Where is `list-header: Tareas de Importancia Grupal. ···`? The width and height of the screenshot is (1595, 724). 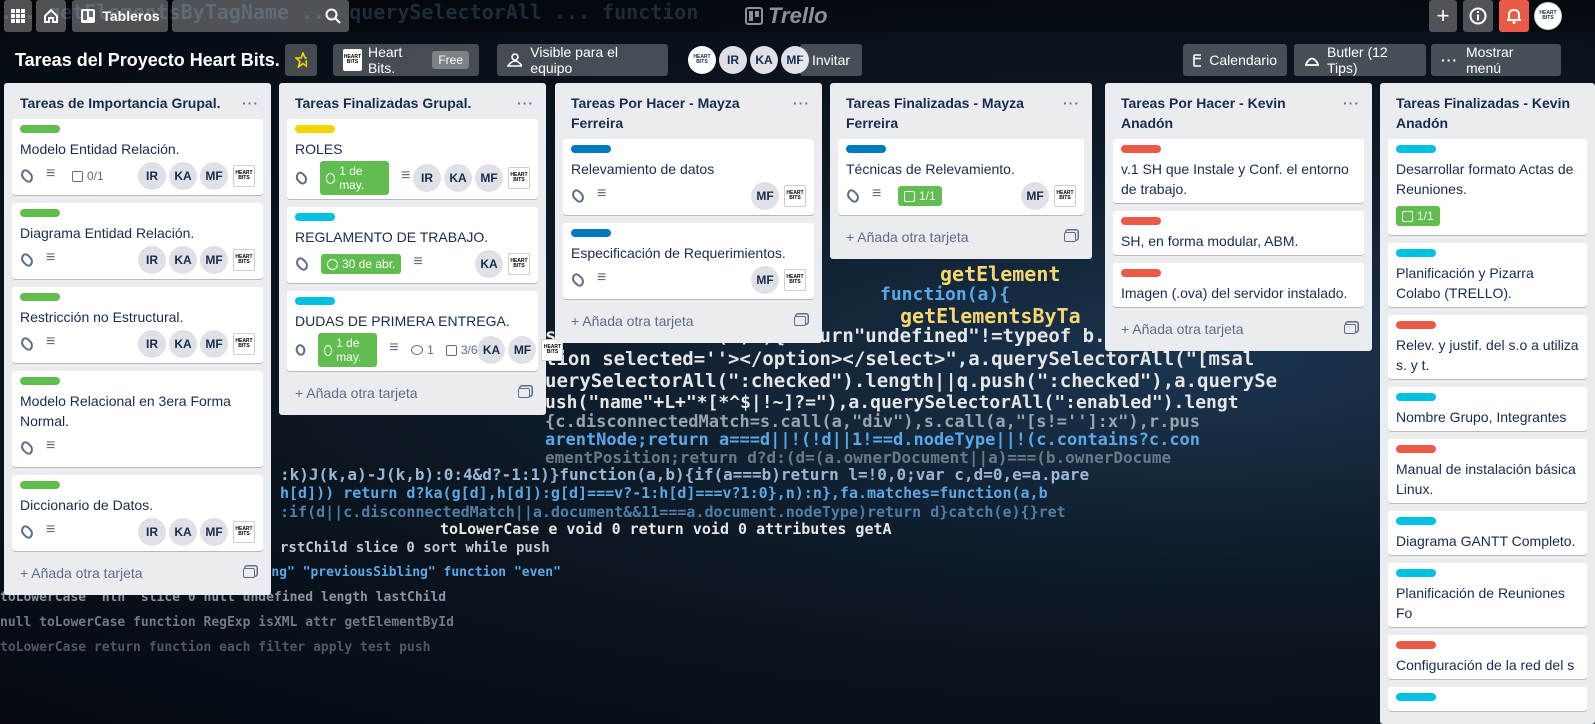 list-header: Tareas de Importancia Grupal. ··· is located at coordinates (137, 101).